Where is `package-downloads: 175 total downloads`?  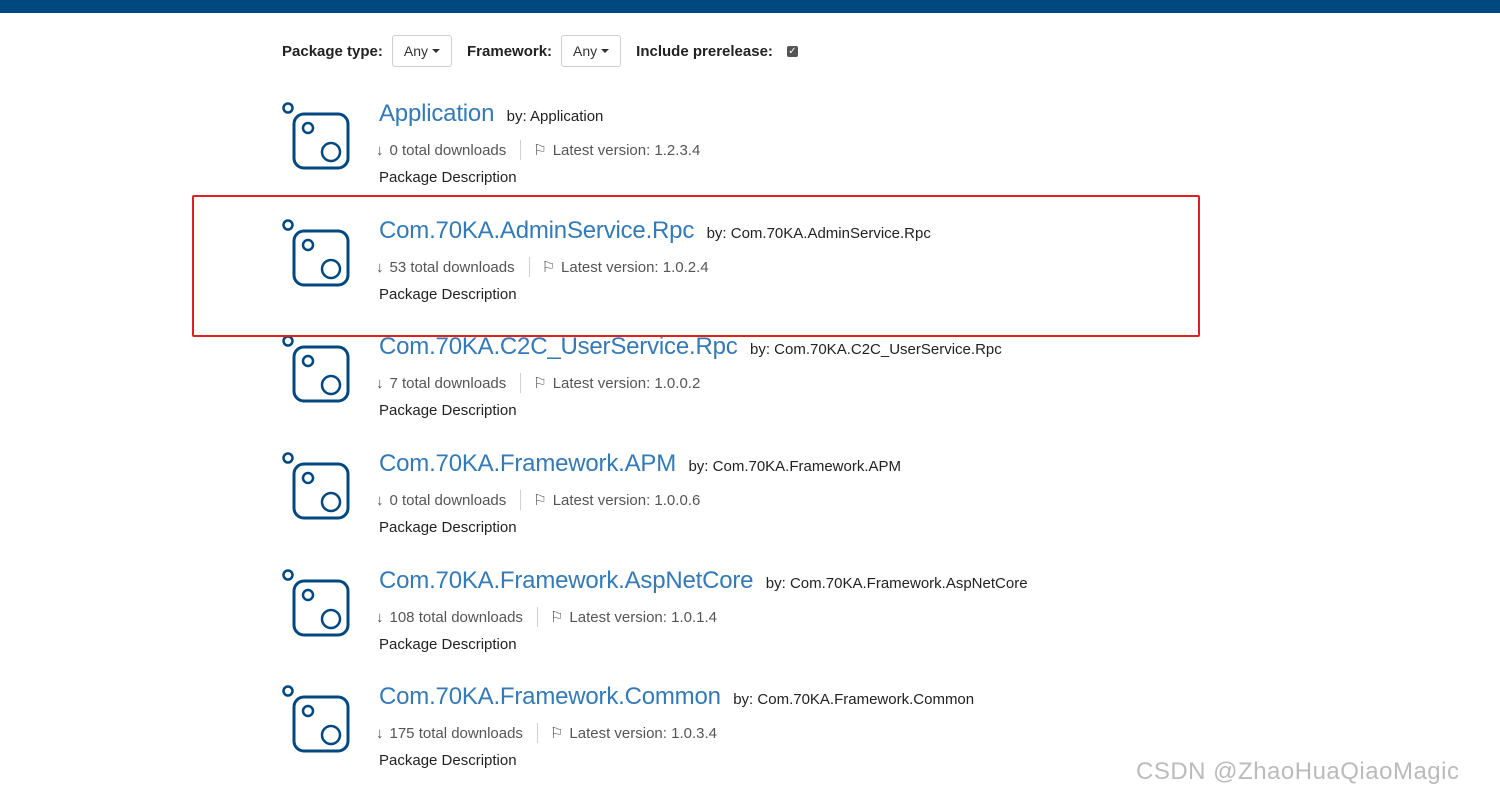 package-downloads: 175 total downloads is located at coordinates (456, 733).